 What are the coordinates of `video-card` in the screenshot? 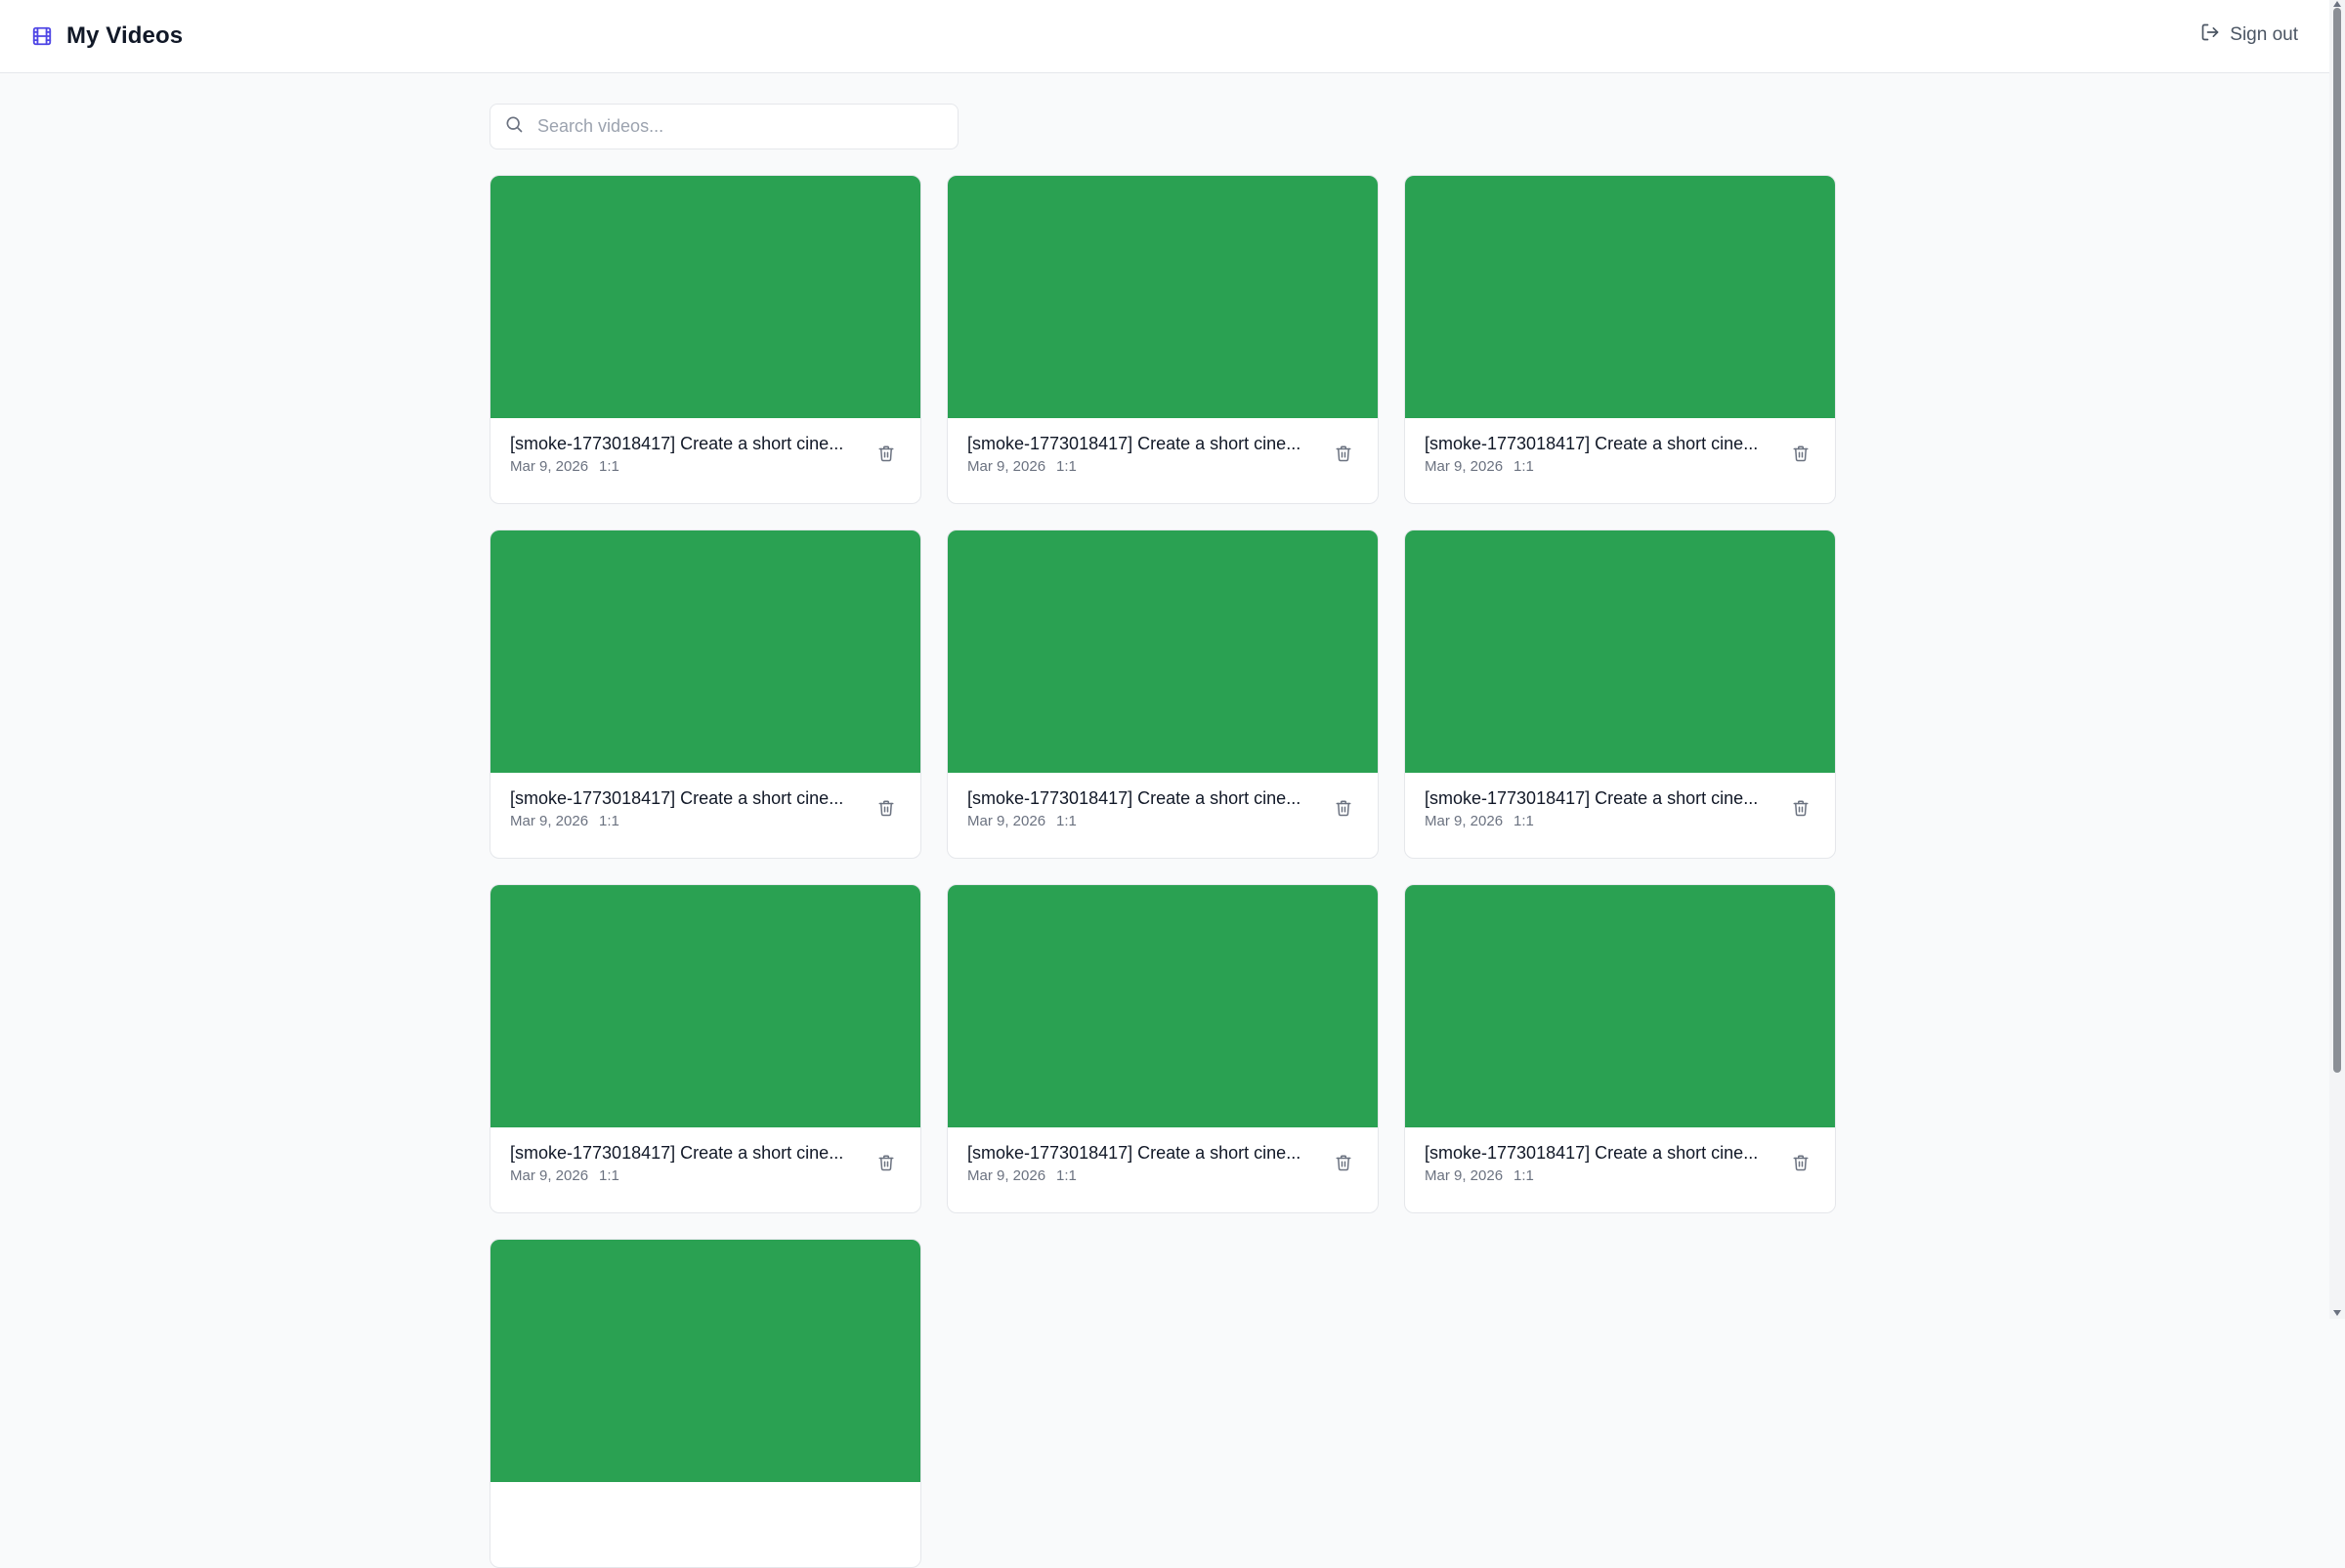 It's located at (705, 1403).